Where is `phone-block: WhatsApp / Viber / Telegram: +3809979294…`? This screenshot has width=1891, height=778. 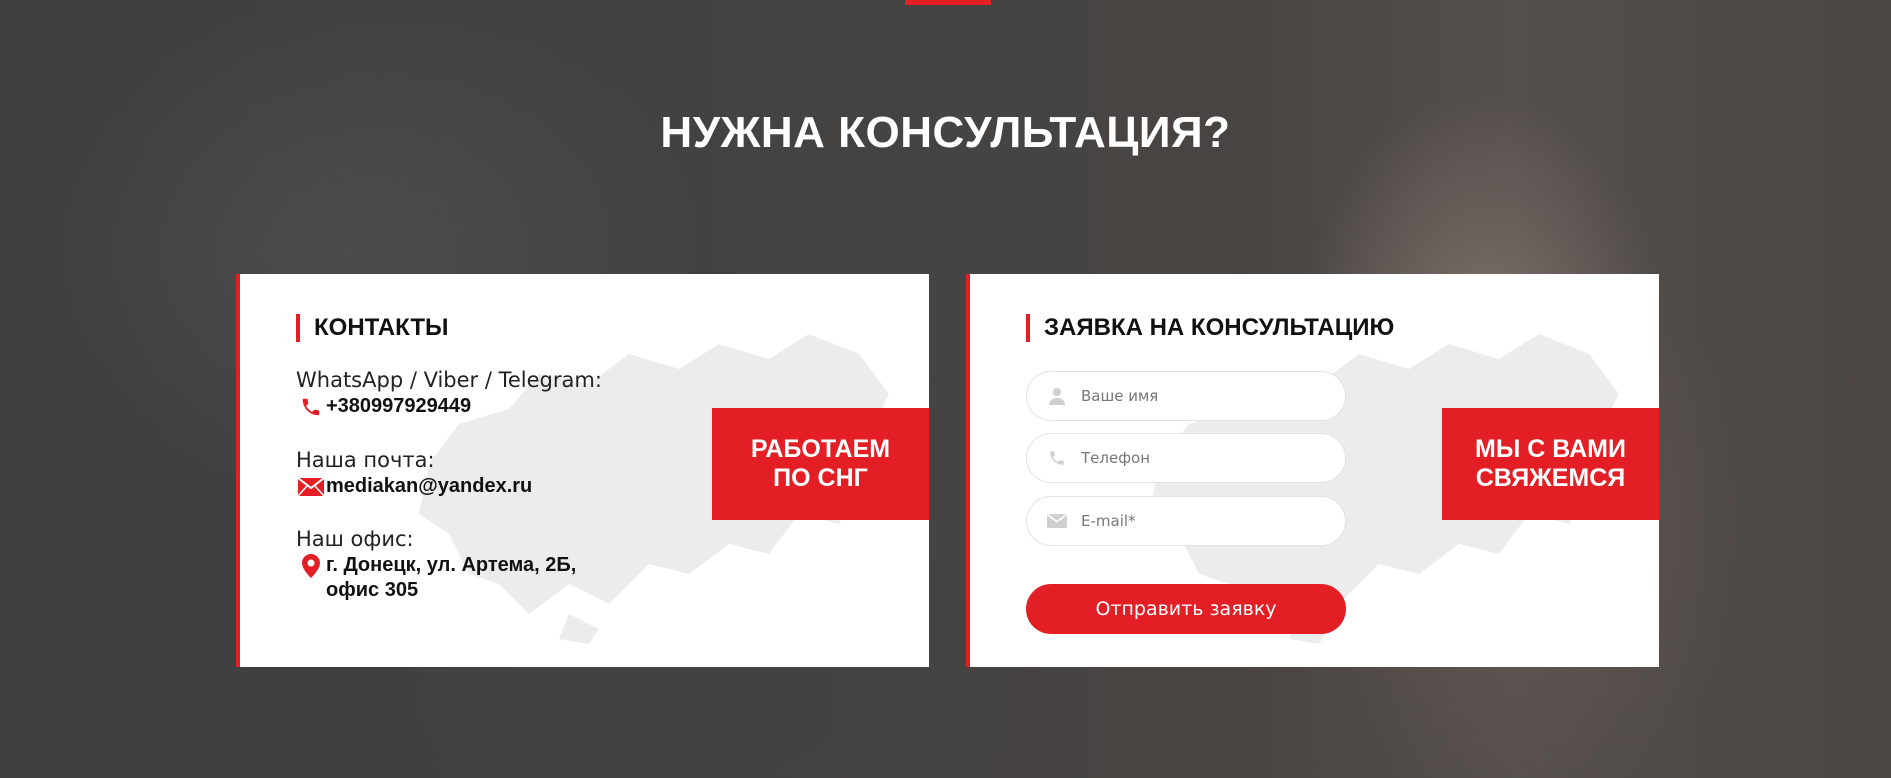 phone-block: WhatsApp / Viber / Telegram: +3809979294… is located at coordinates (449, 393).